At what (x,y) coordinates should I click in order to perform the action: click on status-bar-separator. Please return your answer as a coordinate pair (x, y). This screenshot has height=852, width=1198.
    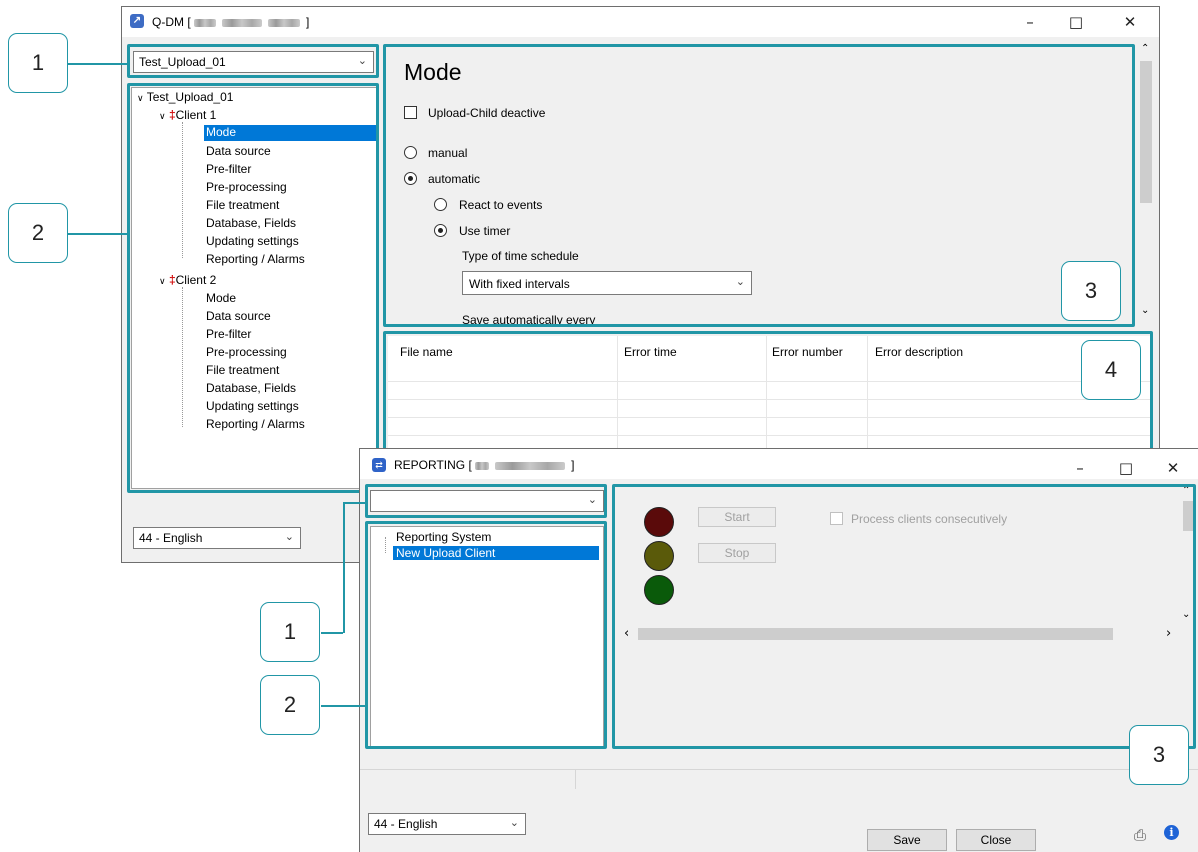
    Looking at the image, I should click on (575, 779).